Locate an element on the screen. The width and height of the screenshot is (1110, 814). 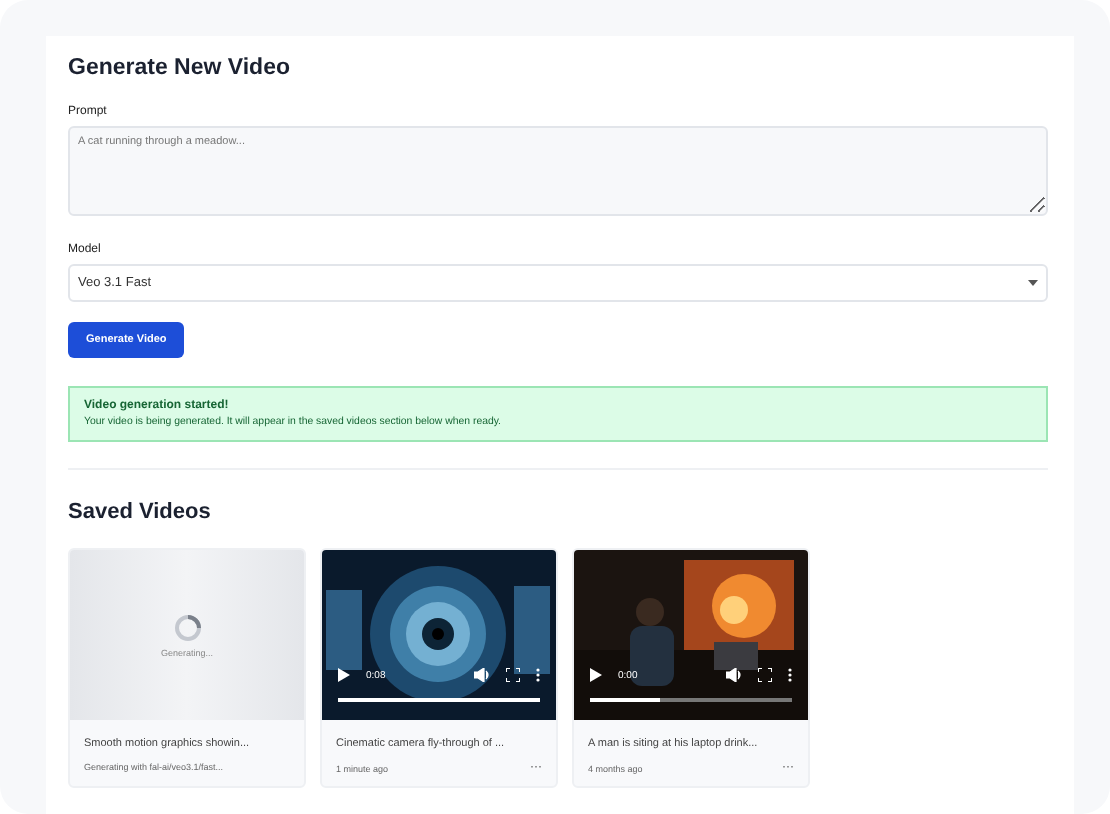
section-title: Saved Videos is located at coordinates (140, 512).